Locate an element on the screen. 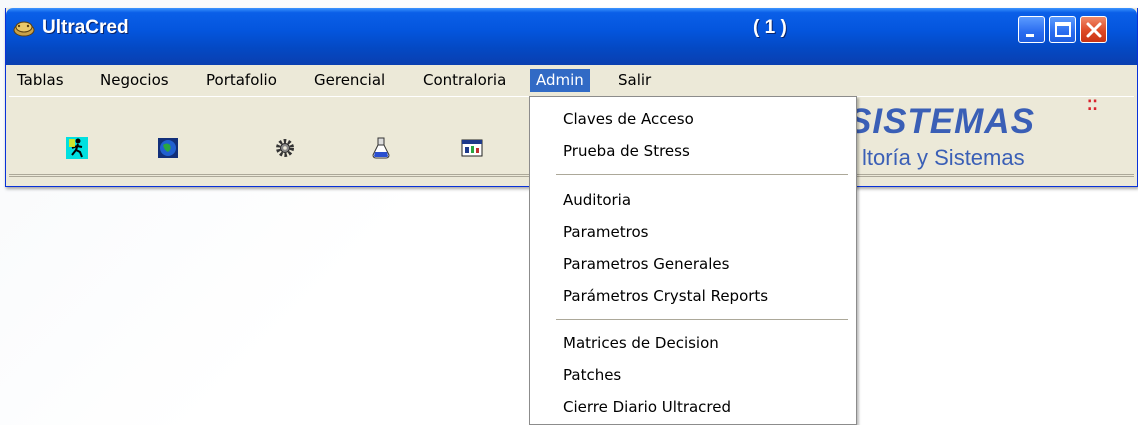 Image resolution: width=1138 pixels, height=425 pixels. run-icon is located at coordinates (77, 148).